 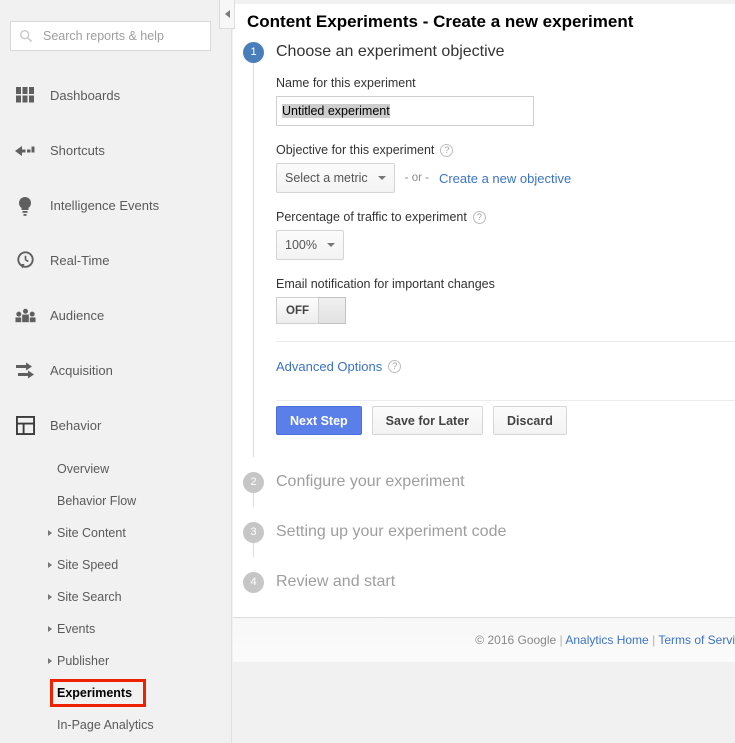 What do you see at coordinates (696, 640) in the screenshot?
I see `terms-of-service-link: Terms of Servi` at bounding box center [696, 640].